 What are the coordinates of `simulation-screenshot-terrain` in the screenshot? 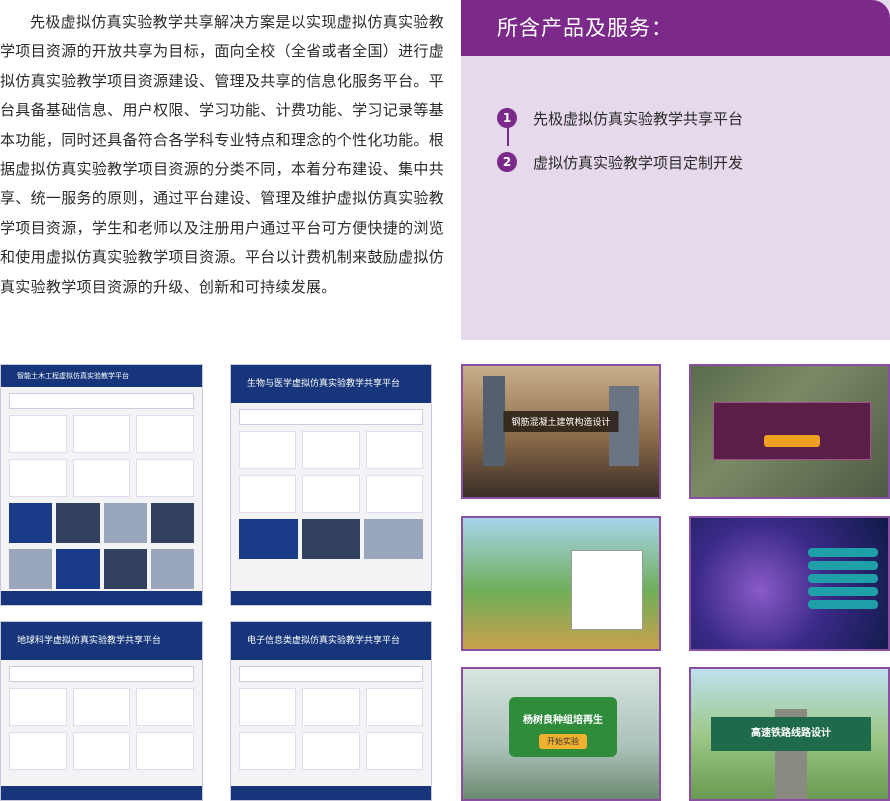 It's located at (561, 583).